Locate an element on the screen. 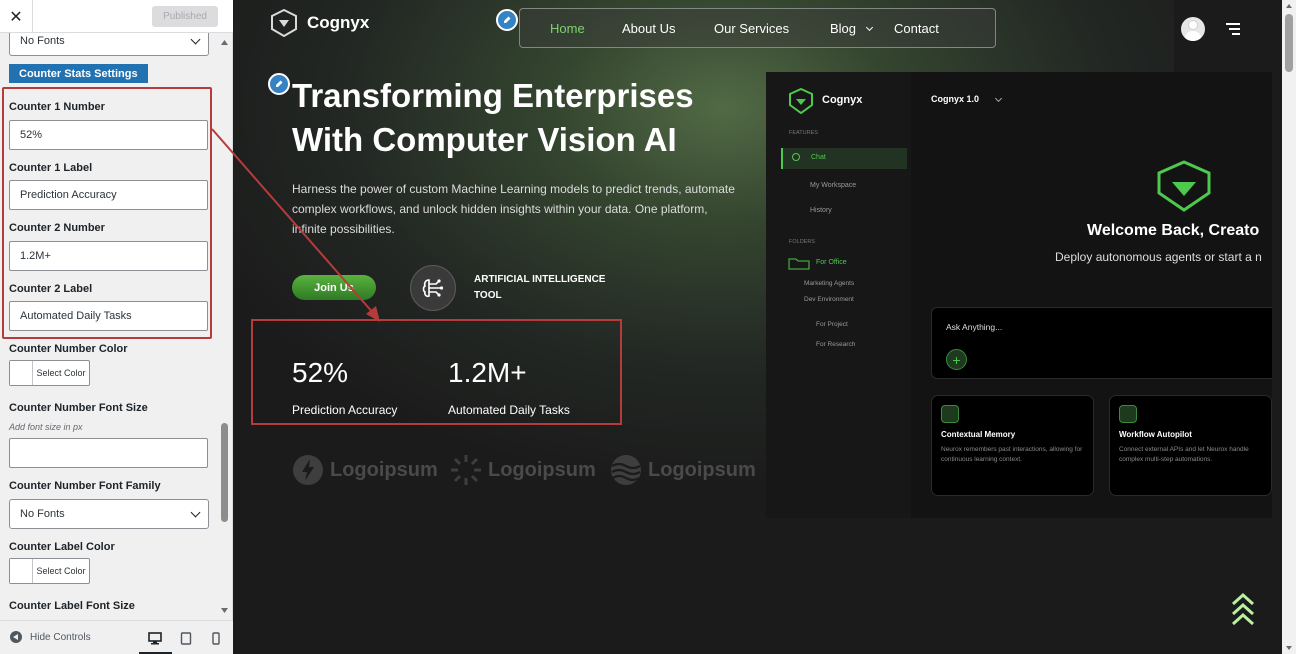 This screenshot has height=654, width=1296. sidebar-footer: Hide Controls is located at coordinates (116, 637).